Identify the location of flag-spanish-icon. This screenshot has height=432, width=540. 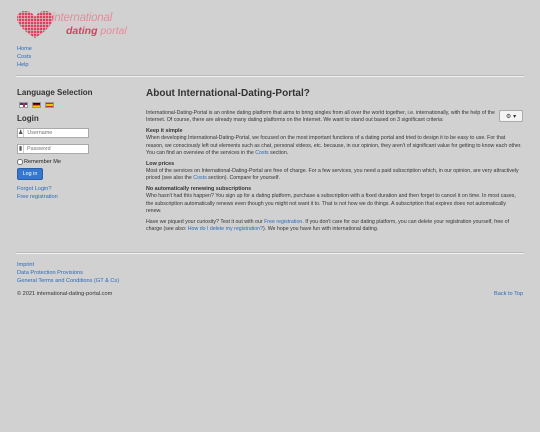
(49, 105).